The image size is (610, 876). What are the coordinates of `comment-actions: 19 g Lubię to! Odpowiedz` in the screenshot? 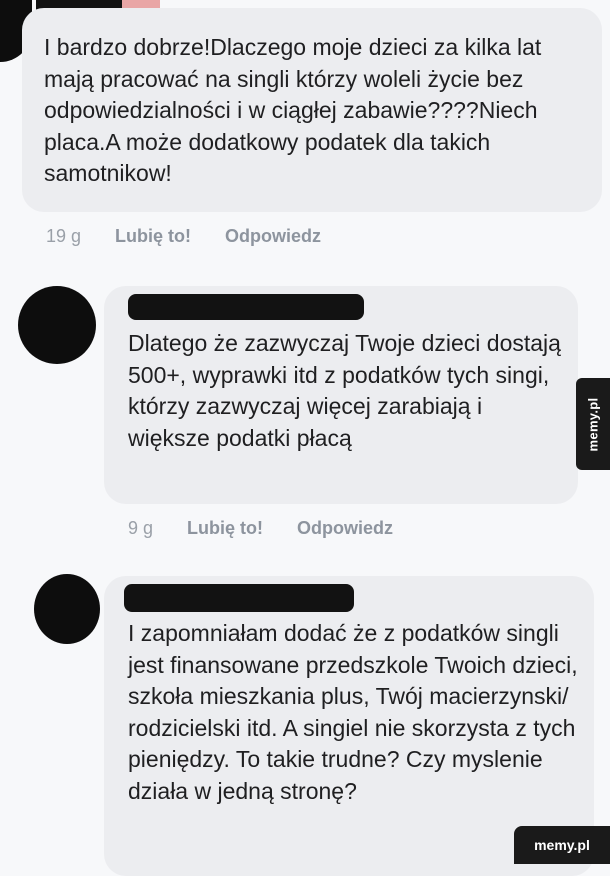 It's located at (183, 236).